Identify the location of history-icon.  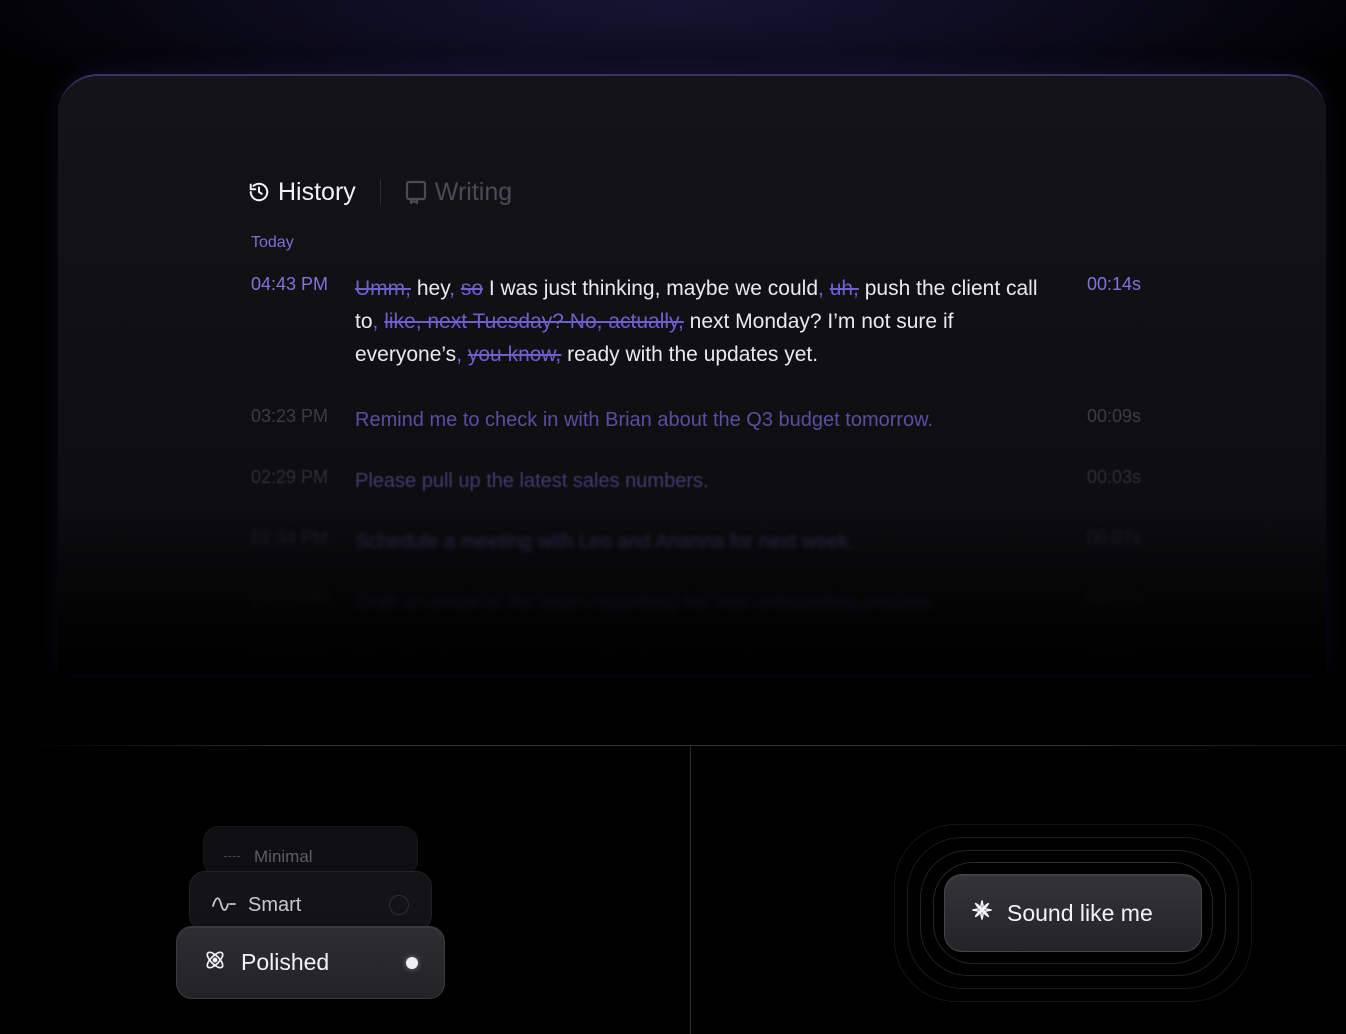
(259, 192).